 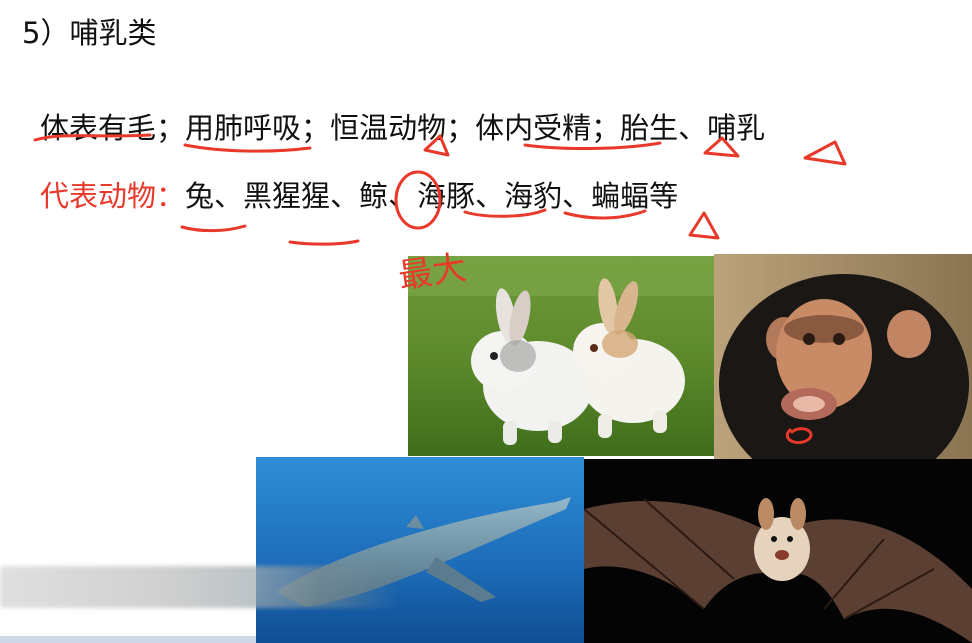 What do you see at coordinates (128, 639) in the screenshot?
I see `bottom-strip` at bounding box center [128, 639].